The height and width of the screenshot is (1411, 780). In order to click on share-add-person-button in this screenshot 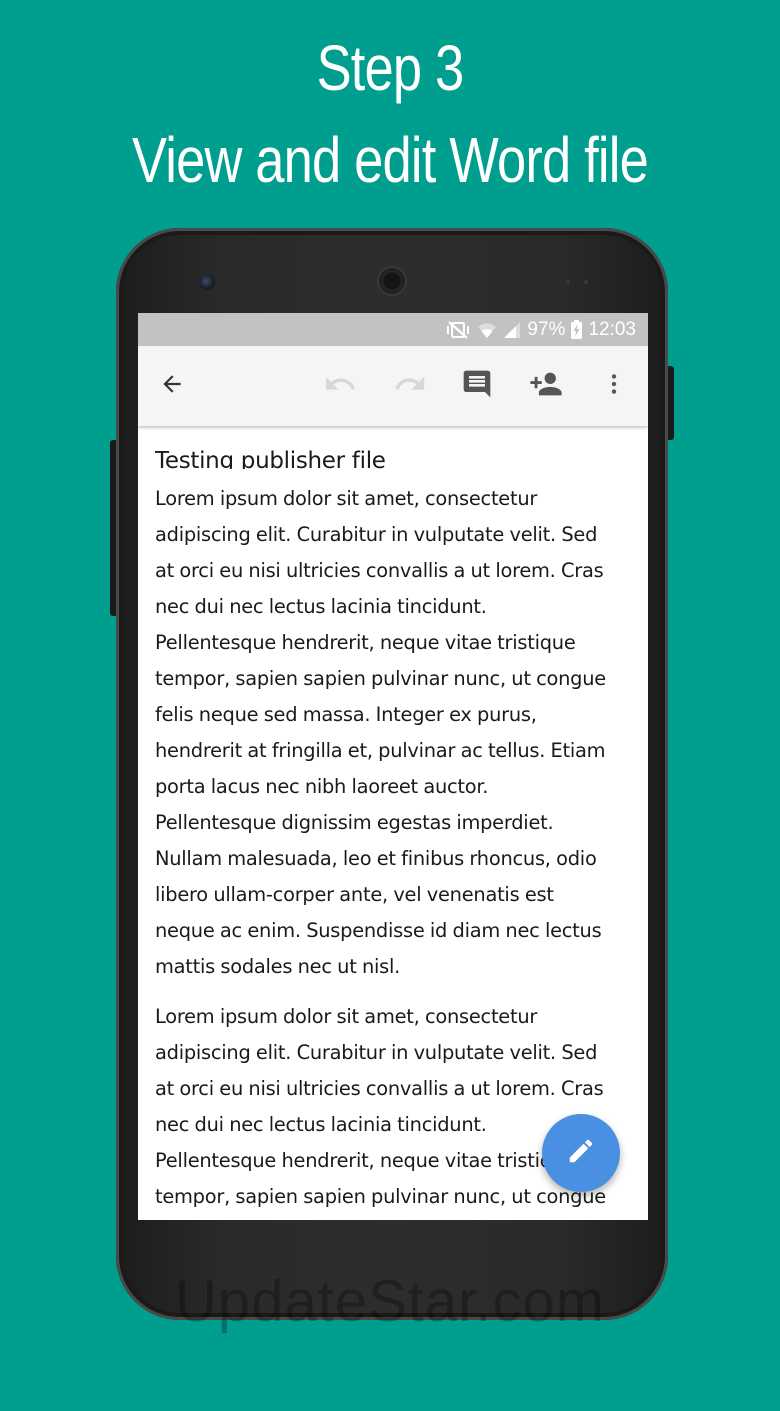, I will do `click(546, 386)`.